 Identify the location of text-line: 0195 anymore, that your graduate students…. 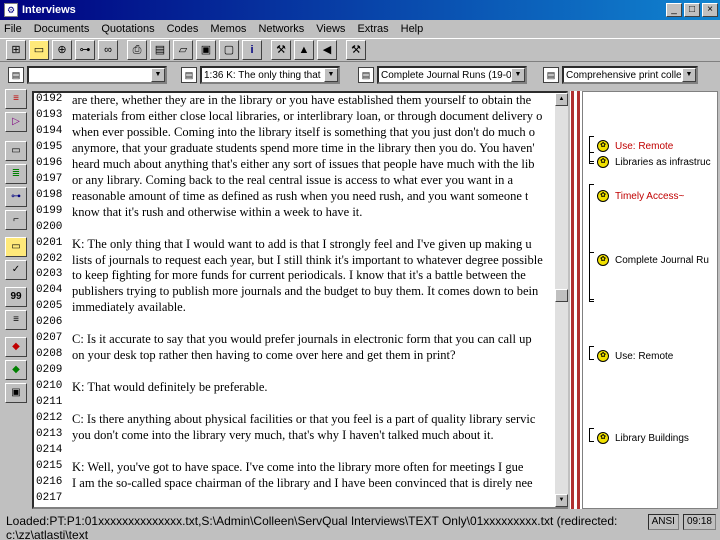
(294, 148).